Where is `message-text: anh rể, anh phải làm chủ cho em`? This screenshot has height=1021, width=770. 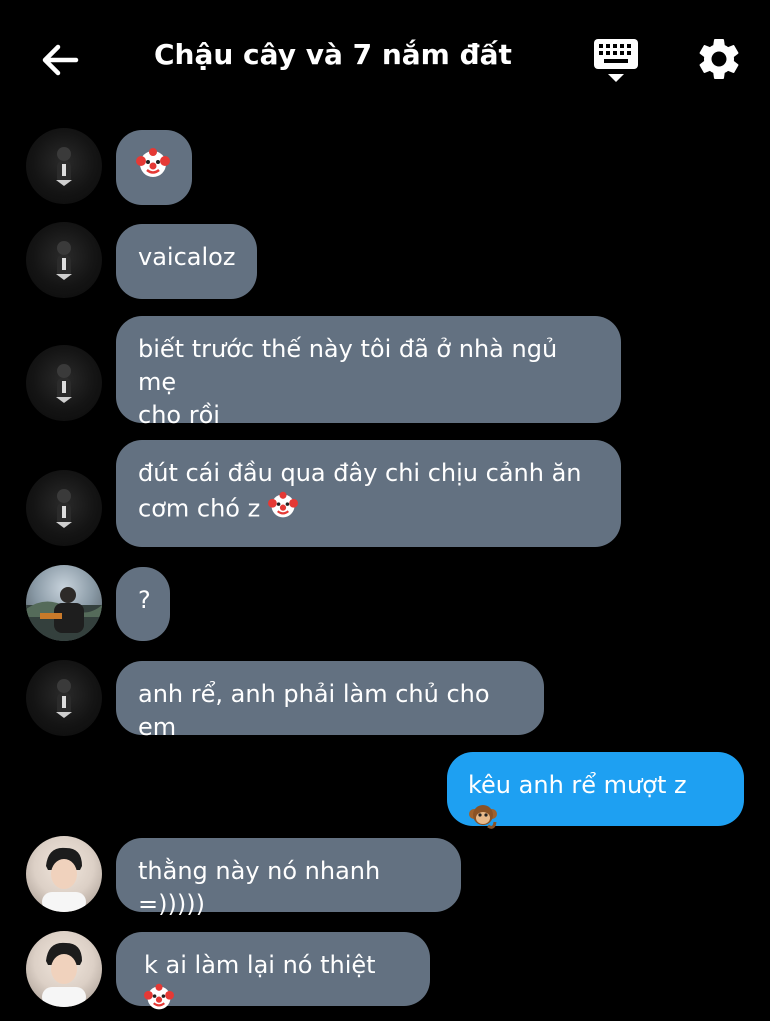
message-text: anh rể, anh phải làm chủ cho em is located at coordinates (314, 710).